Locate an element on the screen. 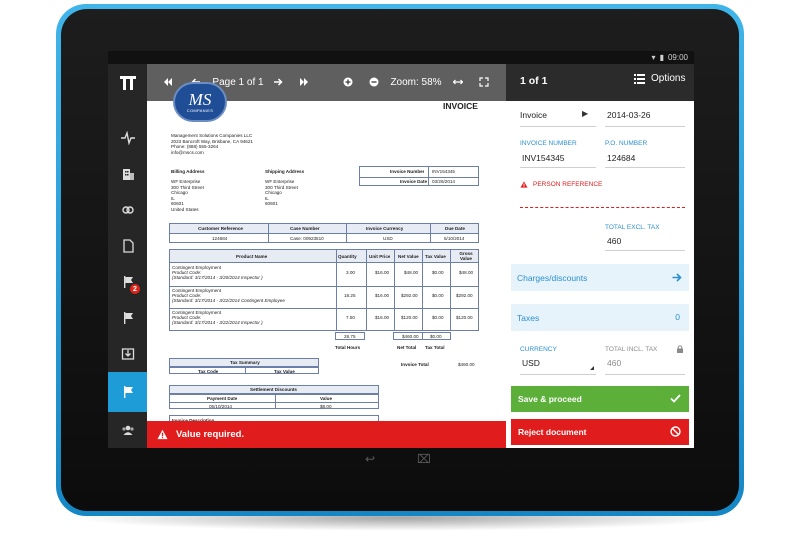  app-logo-icon is located at coordinates (127, 83).